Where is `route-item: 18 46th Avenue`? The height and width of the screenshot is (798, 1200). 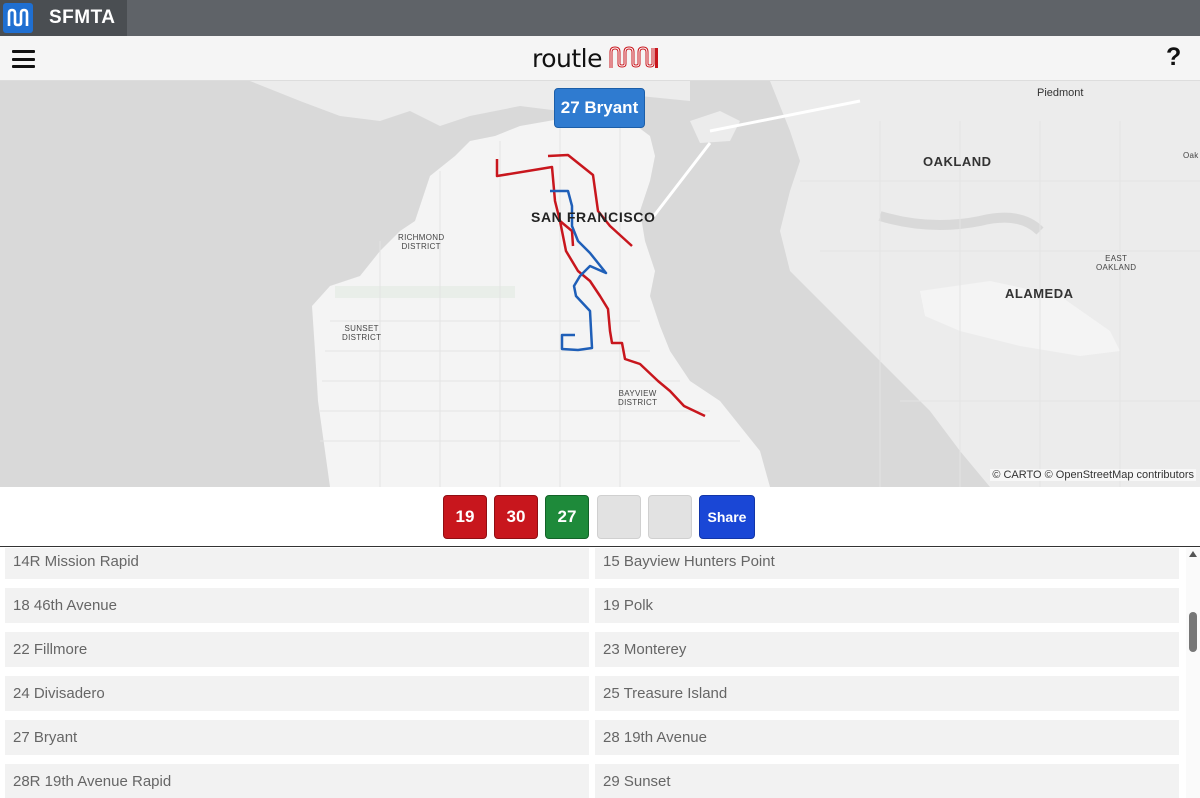
route-item: 18 46th Avenue is located at coordinates (297, 605).